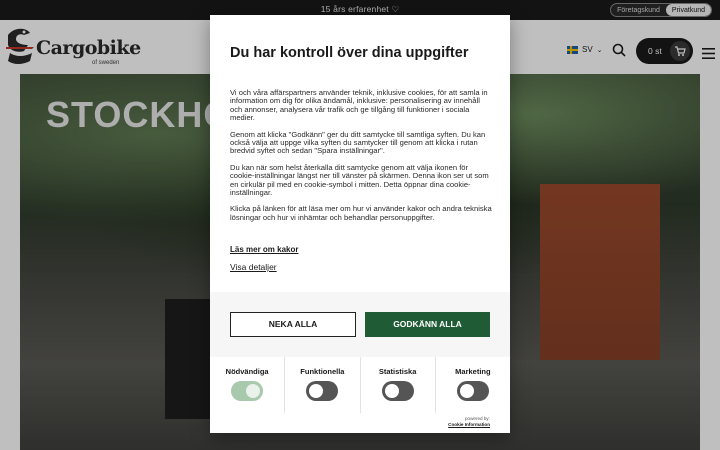  I want to click on show-details-link: Visa detaljer, so click(253, 267).